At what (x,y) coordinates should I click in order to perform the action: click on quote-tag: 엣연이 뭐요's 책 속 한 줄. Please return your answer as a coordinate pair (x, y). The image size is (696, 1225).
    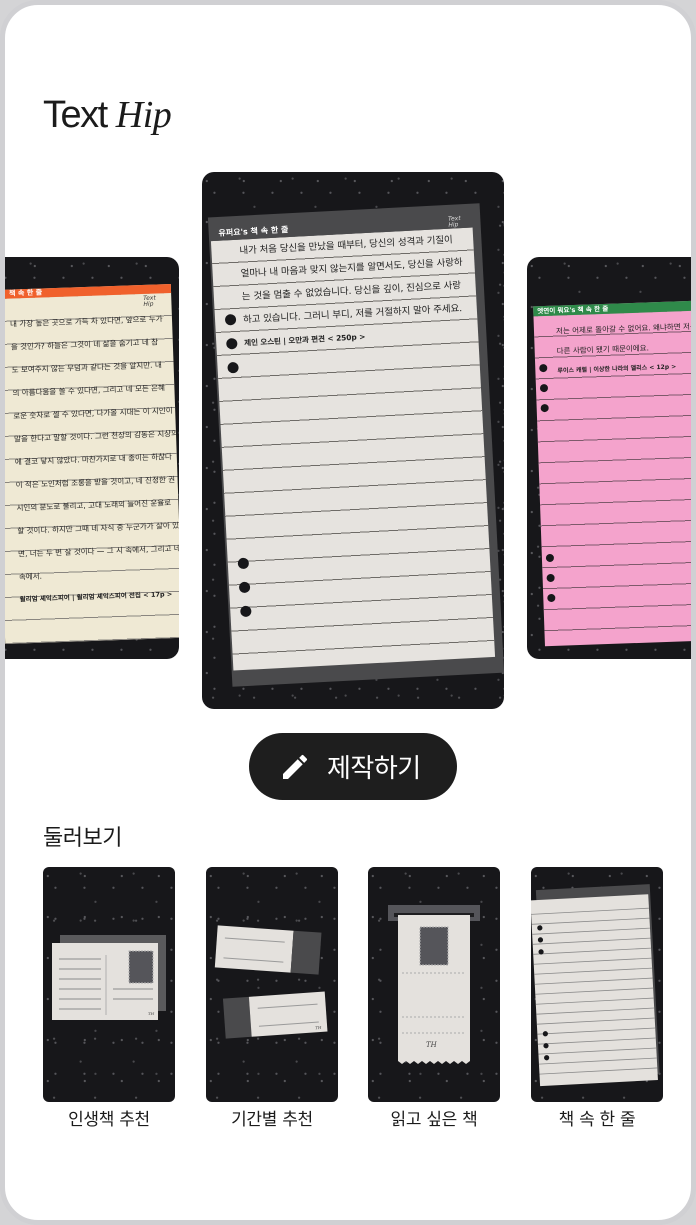
    Looking at the image, I should click on (573, 310).